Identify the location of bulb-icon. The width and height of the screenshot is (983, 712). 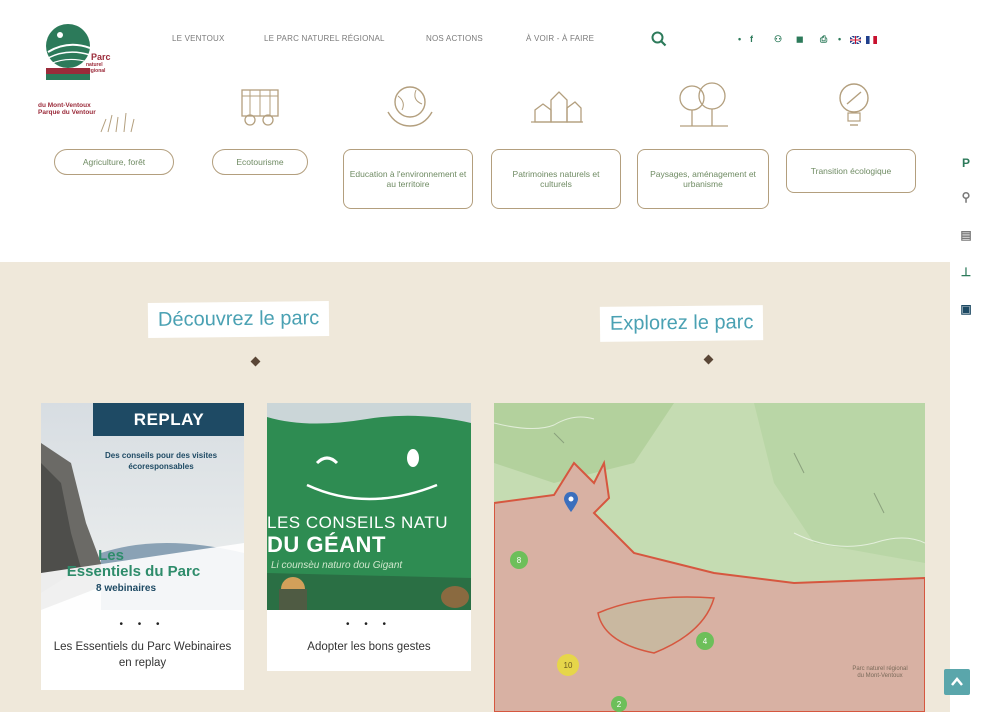
(854, 104).